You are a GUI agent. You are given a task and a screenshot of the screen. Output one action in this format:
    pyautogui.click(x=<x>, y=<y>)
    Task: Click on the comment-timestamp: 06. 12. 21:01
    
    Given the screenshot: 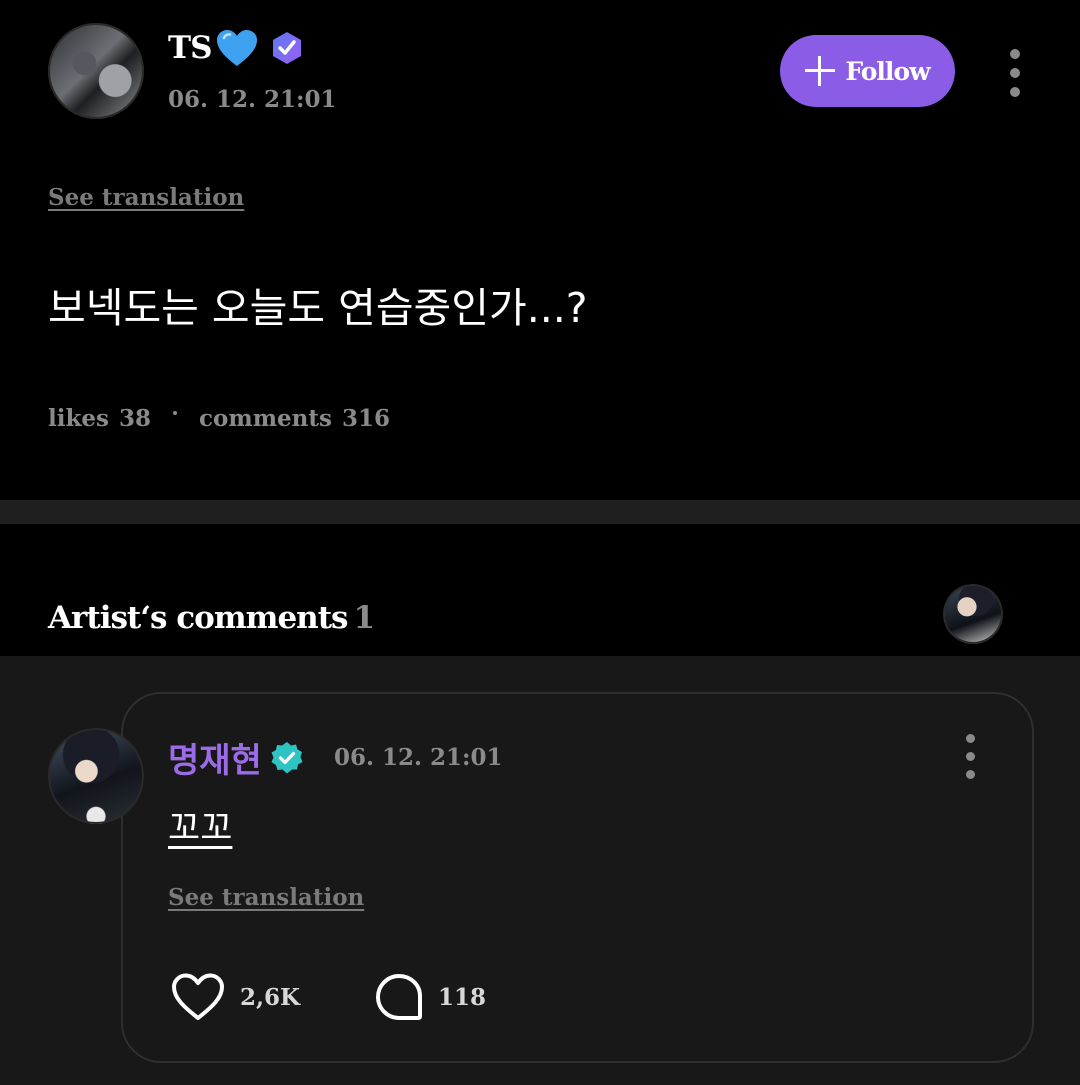 What is the action you would take?
    pyautogui.click(x=418, y=757)
    